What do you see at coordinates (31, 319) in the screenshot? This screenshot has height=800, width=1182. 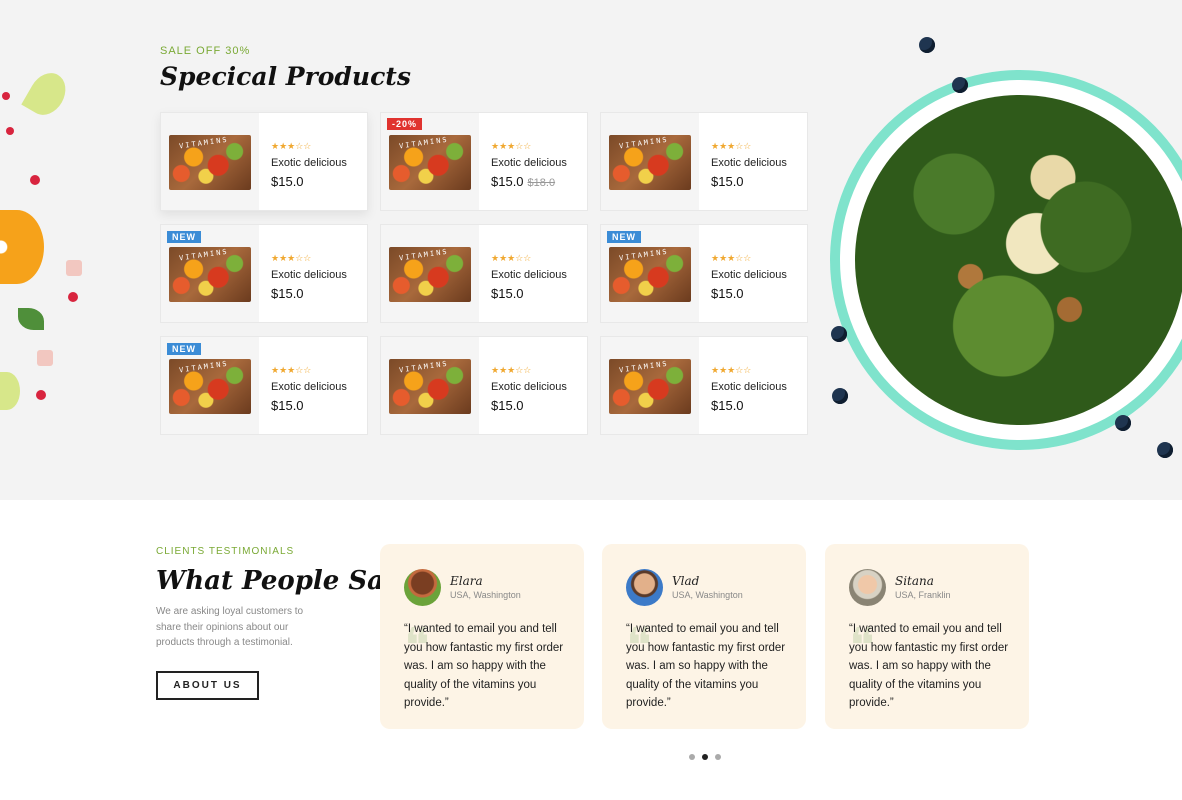 I see `mint-leaf-decoration` at bounding box center [31, 319].